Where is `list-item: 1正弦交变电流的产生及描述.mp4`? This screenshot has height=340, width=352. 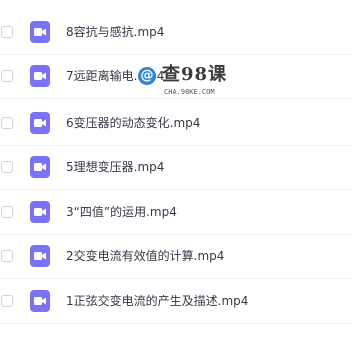
list-item: 1正弦交变电流的产生及描述.mp4 is located at coordinates (176, 302).